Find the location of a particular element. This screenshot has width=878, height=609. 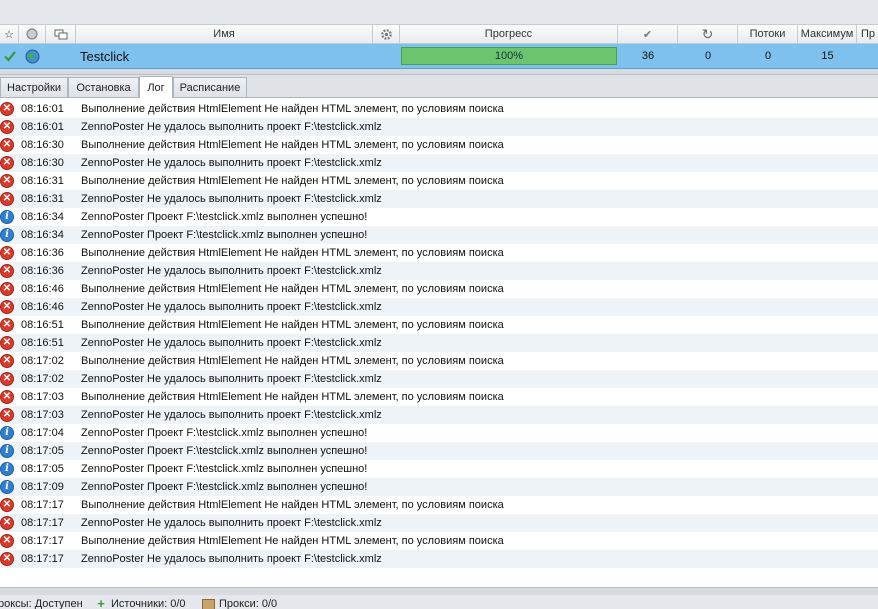

log-time: 08:17:03 is located at coordinates (42, 397).